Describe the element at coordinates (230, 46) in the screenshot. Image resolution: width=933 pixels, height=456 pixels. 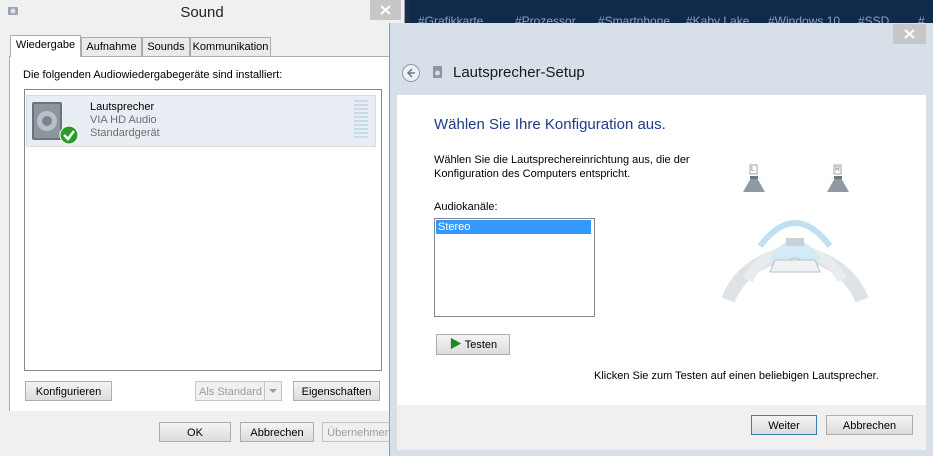
I see `tab-kommunikation: Kommunikation` at that location.